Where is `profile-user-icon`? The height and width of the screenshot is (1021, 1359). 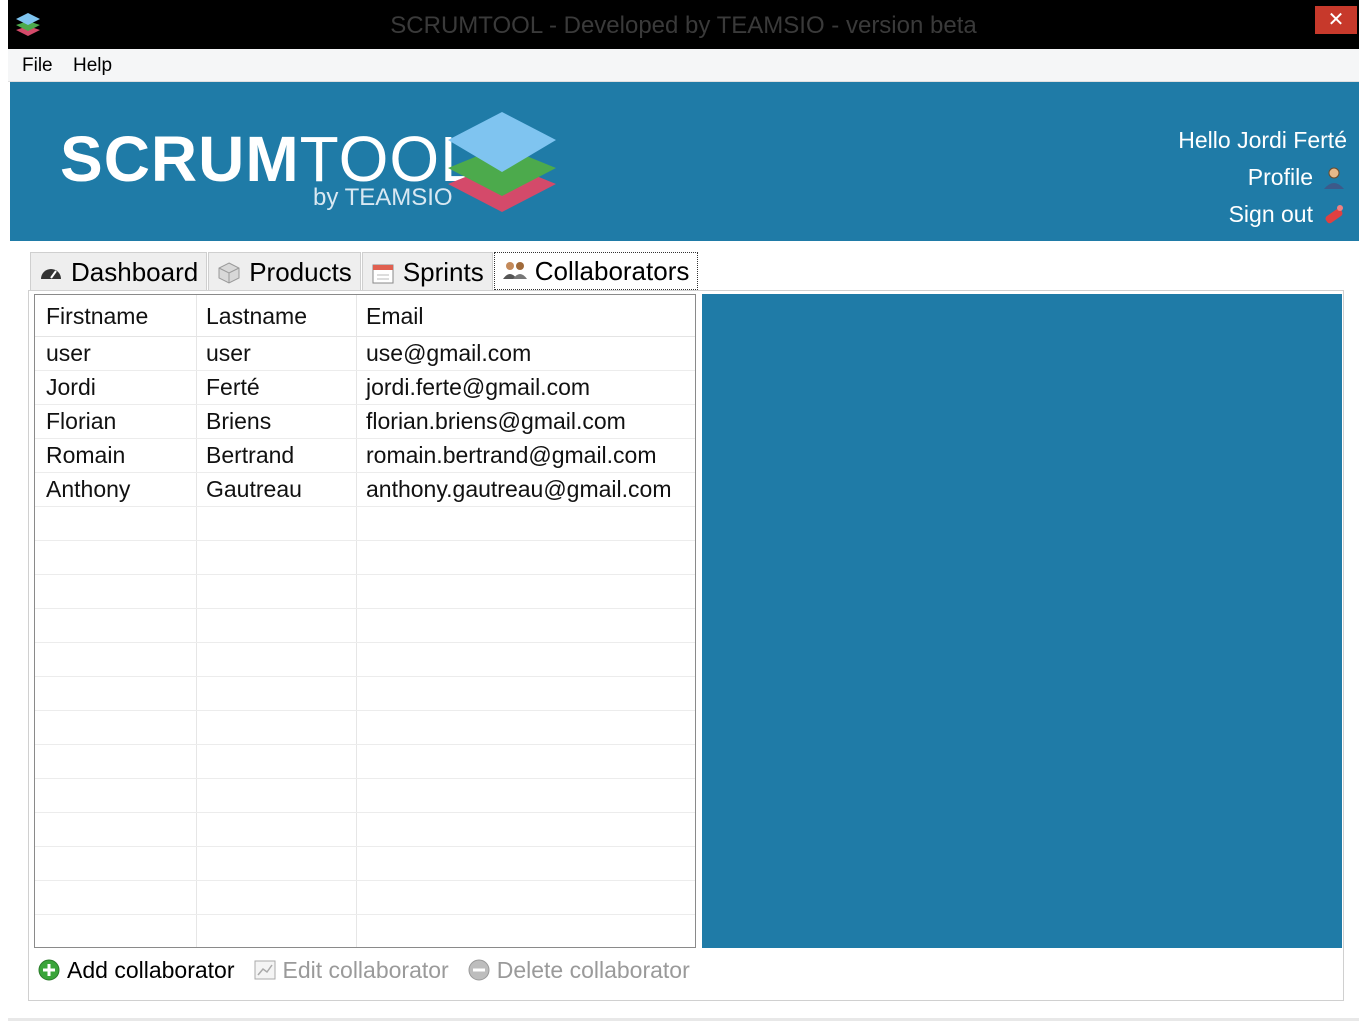 profile-user-icon is located at coordinates (1334, 178).